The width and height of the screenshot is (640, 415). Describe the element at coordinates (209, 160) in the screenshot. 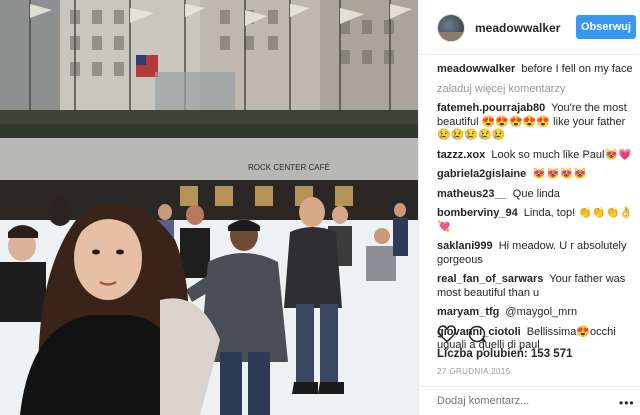

I see `cafe-wall` at that location.